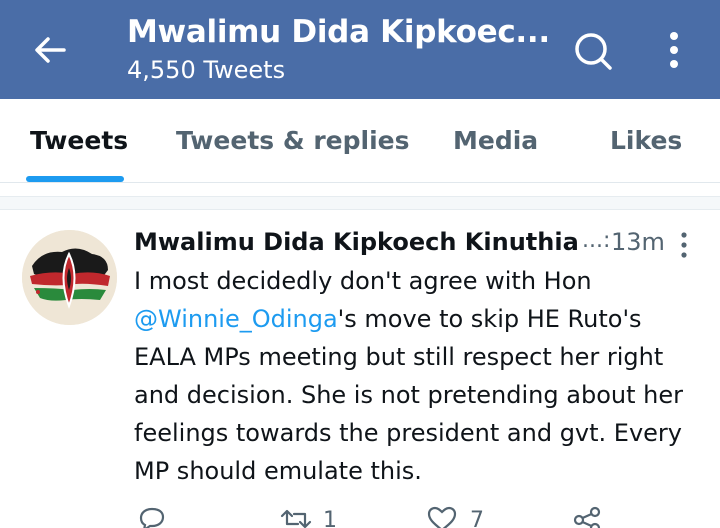  Describe the element at coordinates (638, 242) in the screenshot. I see `tweet-timestamp: 13m` at that location.